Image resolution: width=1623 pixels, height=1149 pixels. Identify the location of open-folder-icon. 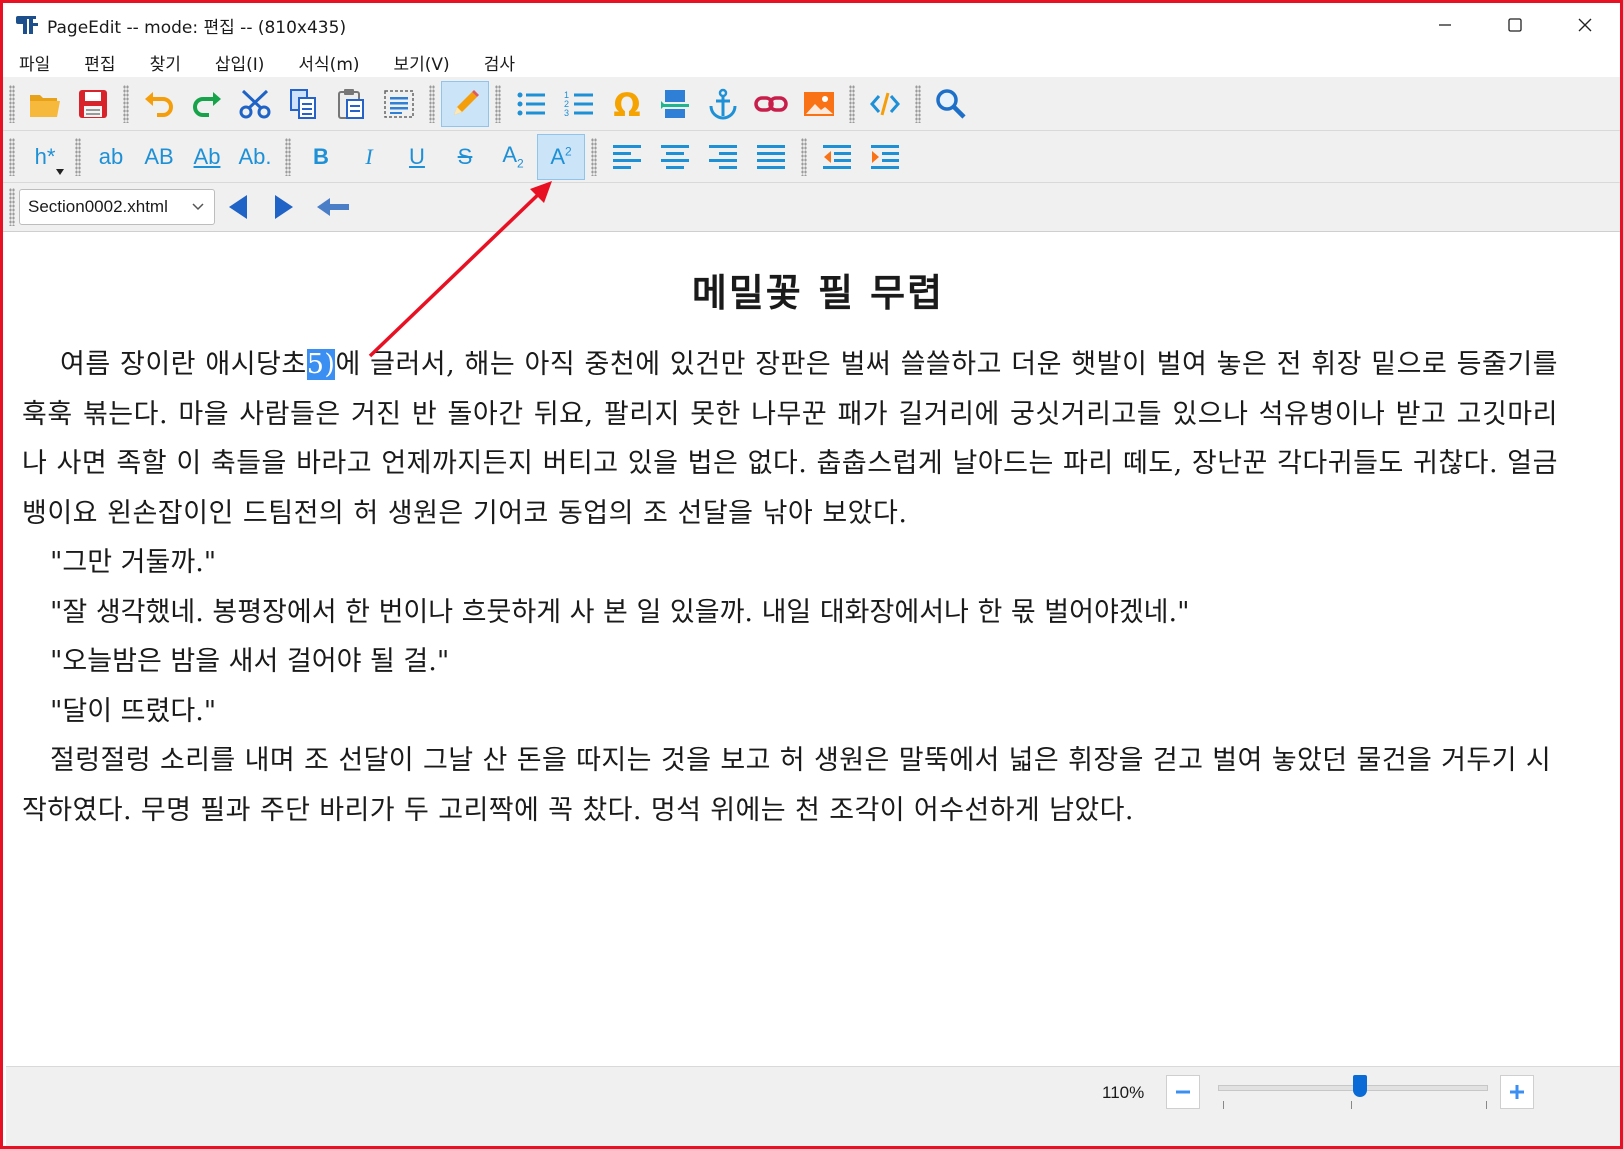
(45, 105).